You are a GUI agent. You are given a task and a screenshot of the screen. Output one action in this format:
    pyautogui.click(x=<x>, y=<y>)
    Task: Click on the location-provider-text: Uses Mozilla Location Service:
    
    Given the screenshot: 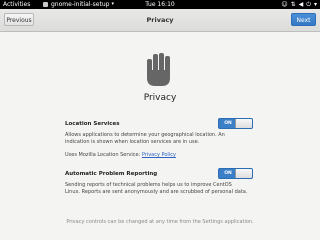 What is the action you would take?
    pyautogui.click(x=103, y=155)
    